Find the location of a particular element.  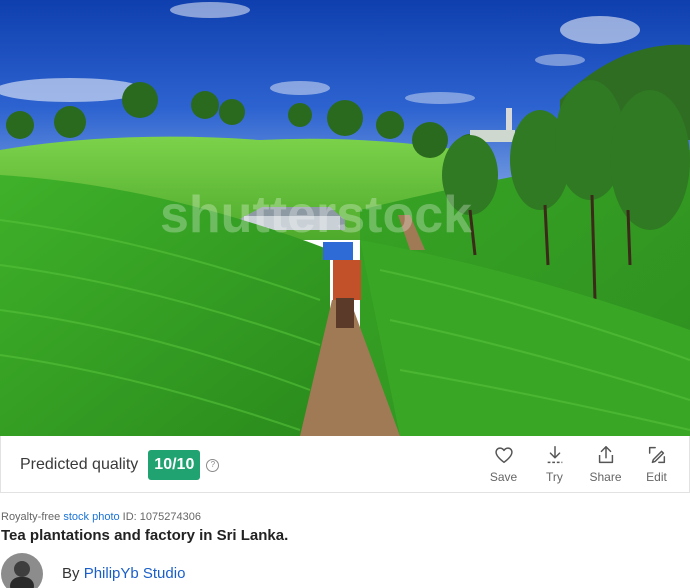

save-label: Save is located at coordinates (503, 477).